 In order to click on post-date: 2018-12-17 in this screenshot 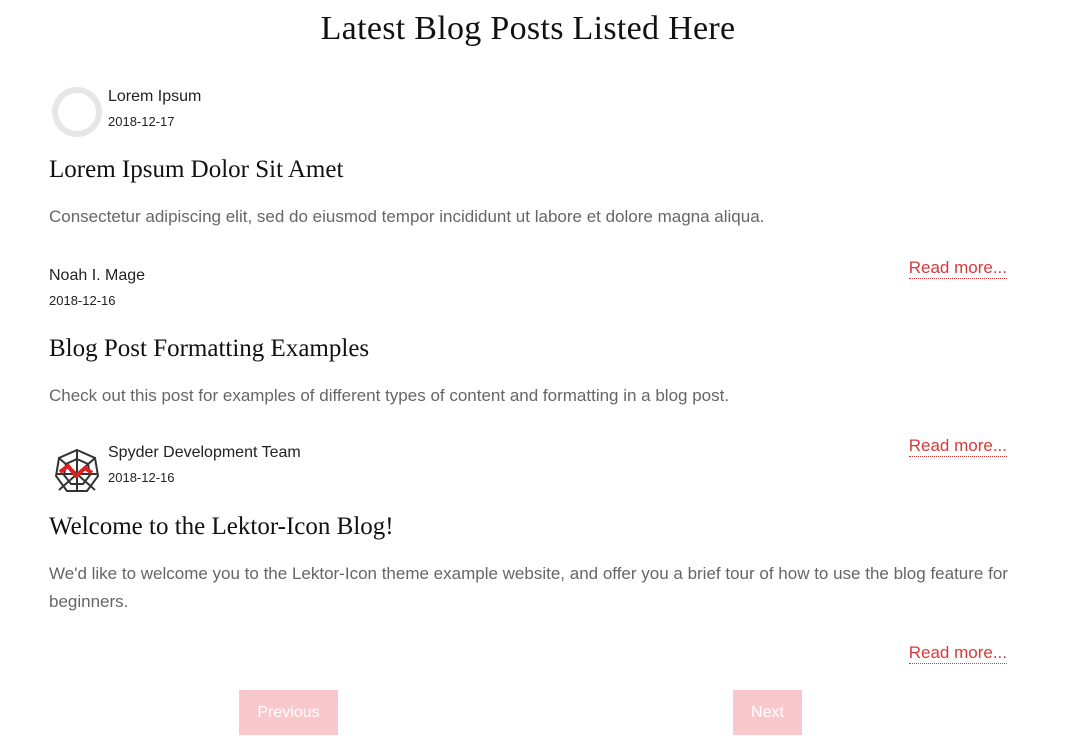, I will do `click(141, 121)`.